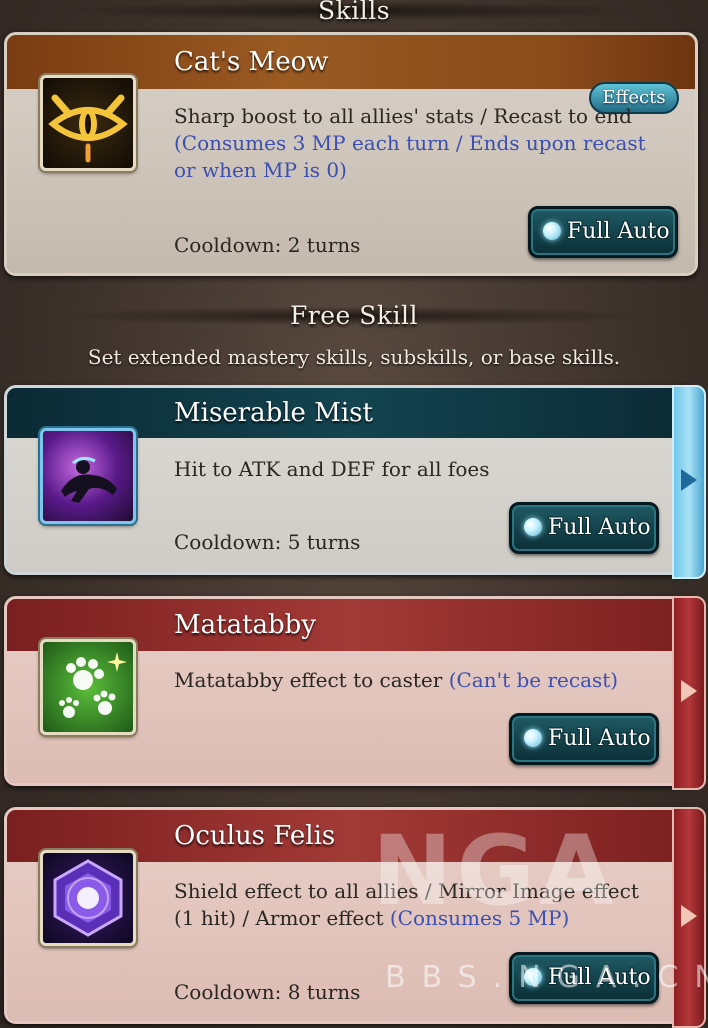 The height and width of the screenshot is (1028, 708). I want to click on free-skill-heading: Free Skill, so click(354, 315).